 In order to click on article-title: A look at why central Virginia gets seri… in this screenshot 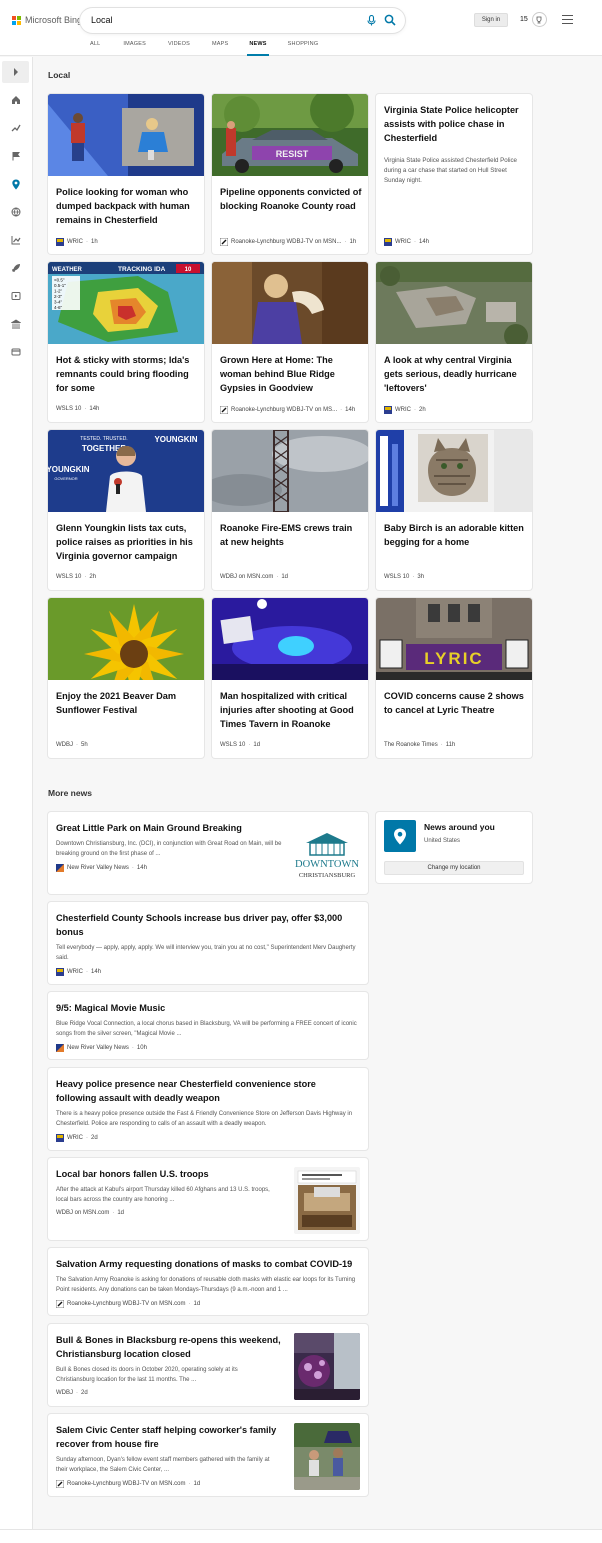, I will do `click(455, 374)`.